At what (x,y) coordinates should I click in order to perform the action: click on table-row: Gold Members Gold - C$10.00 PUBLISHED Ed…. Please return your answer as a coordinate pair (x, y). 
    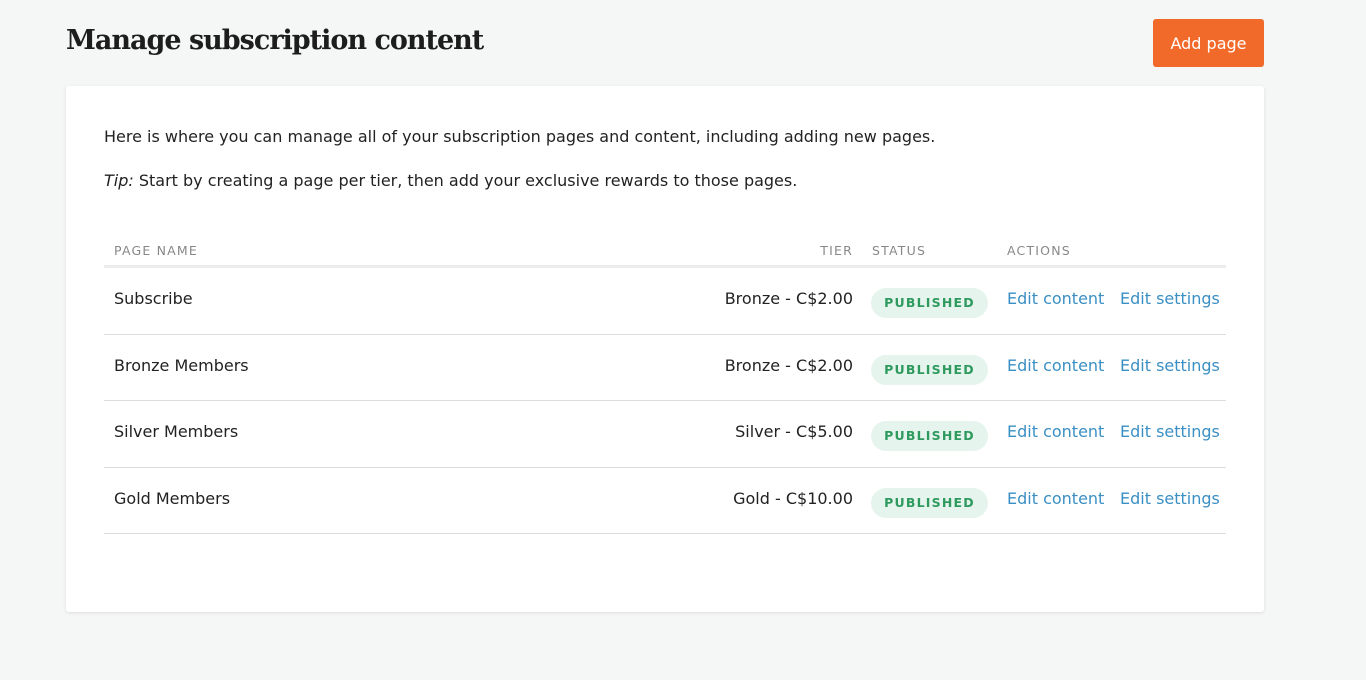
    Looking at the image, I should click on (665, 501).